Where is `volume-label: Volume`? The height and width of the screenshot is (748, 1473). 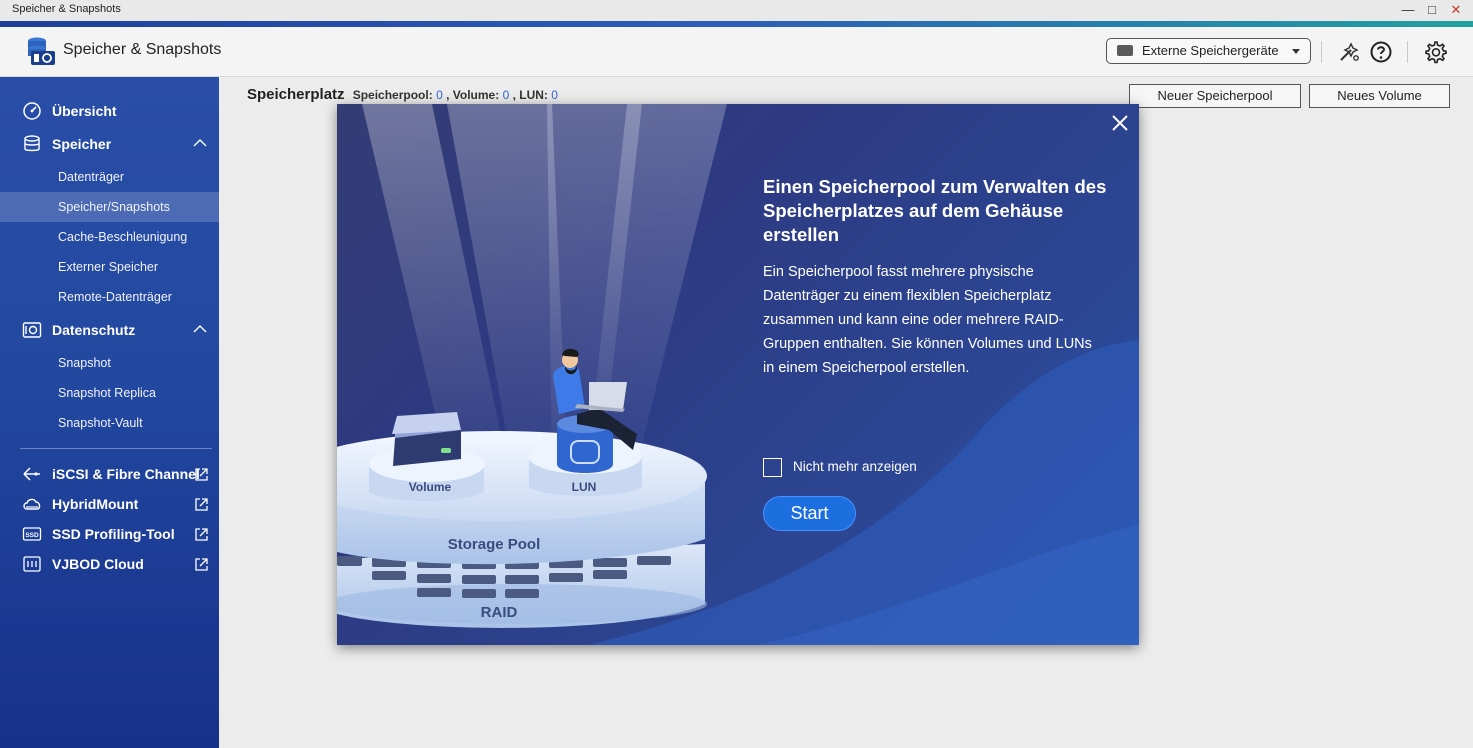
volume-label: Volume is located at coordinates (430, 487).